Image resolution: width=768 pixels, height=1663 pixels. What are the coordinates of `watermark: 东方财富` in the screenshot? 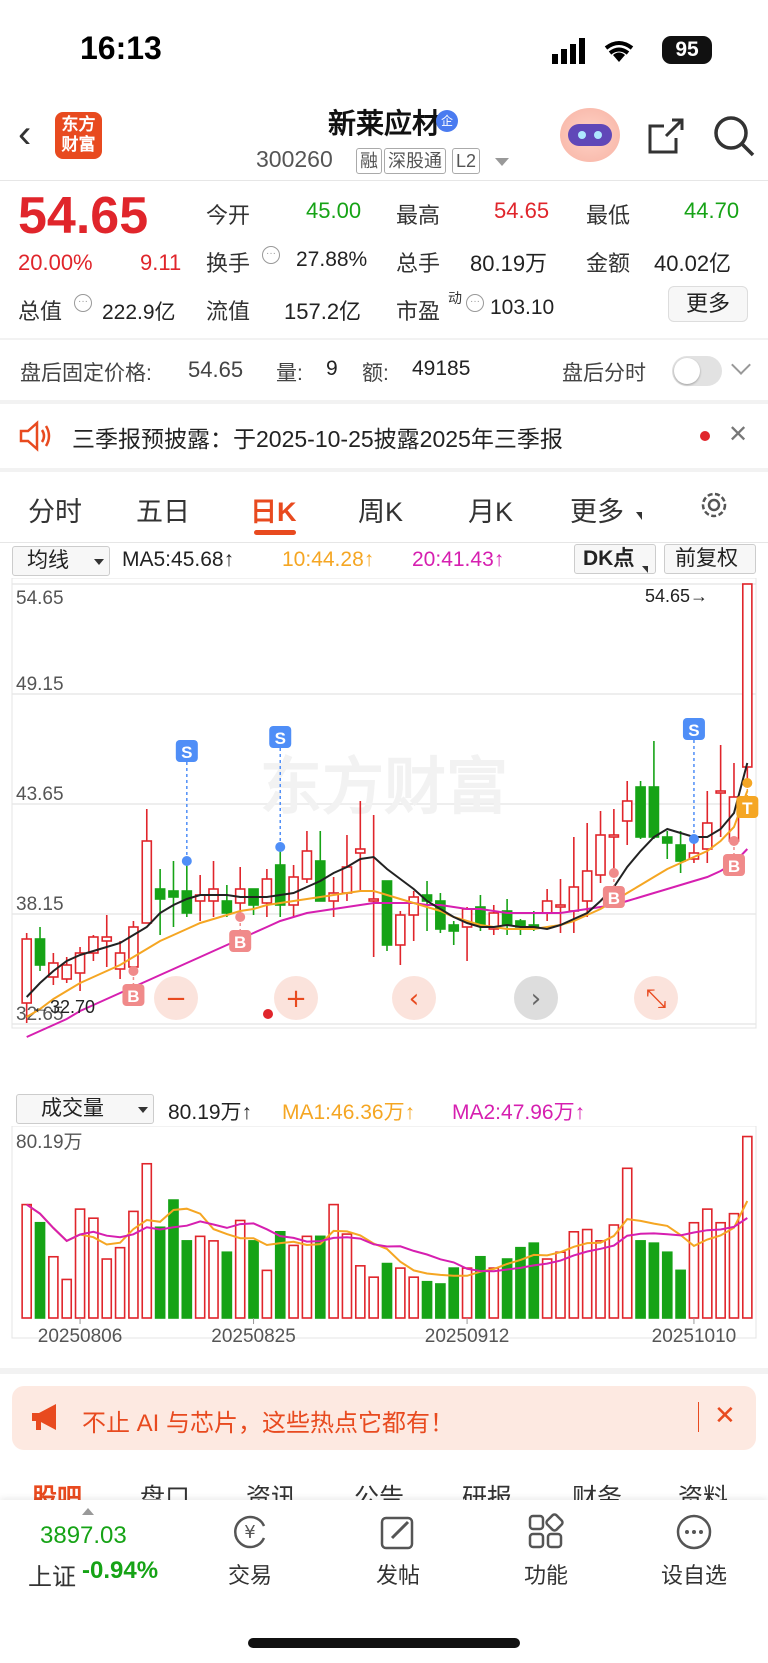 It's located at (384, 786).